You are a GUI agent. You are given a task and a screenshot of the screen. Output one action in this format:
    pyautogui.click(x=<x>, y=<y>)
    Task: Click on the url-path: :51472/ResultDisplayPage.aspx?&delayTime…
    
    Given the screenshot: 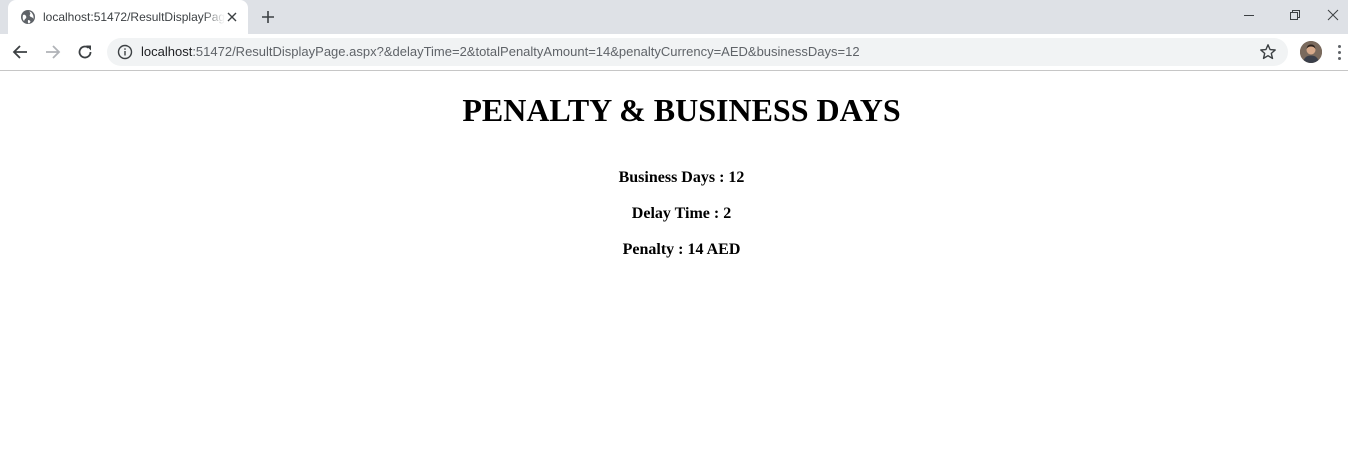 What is the action you would take?
    pyautogui.click(x=526, y=51)
    